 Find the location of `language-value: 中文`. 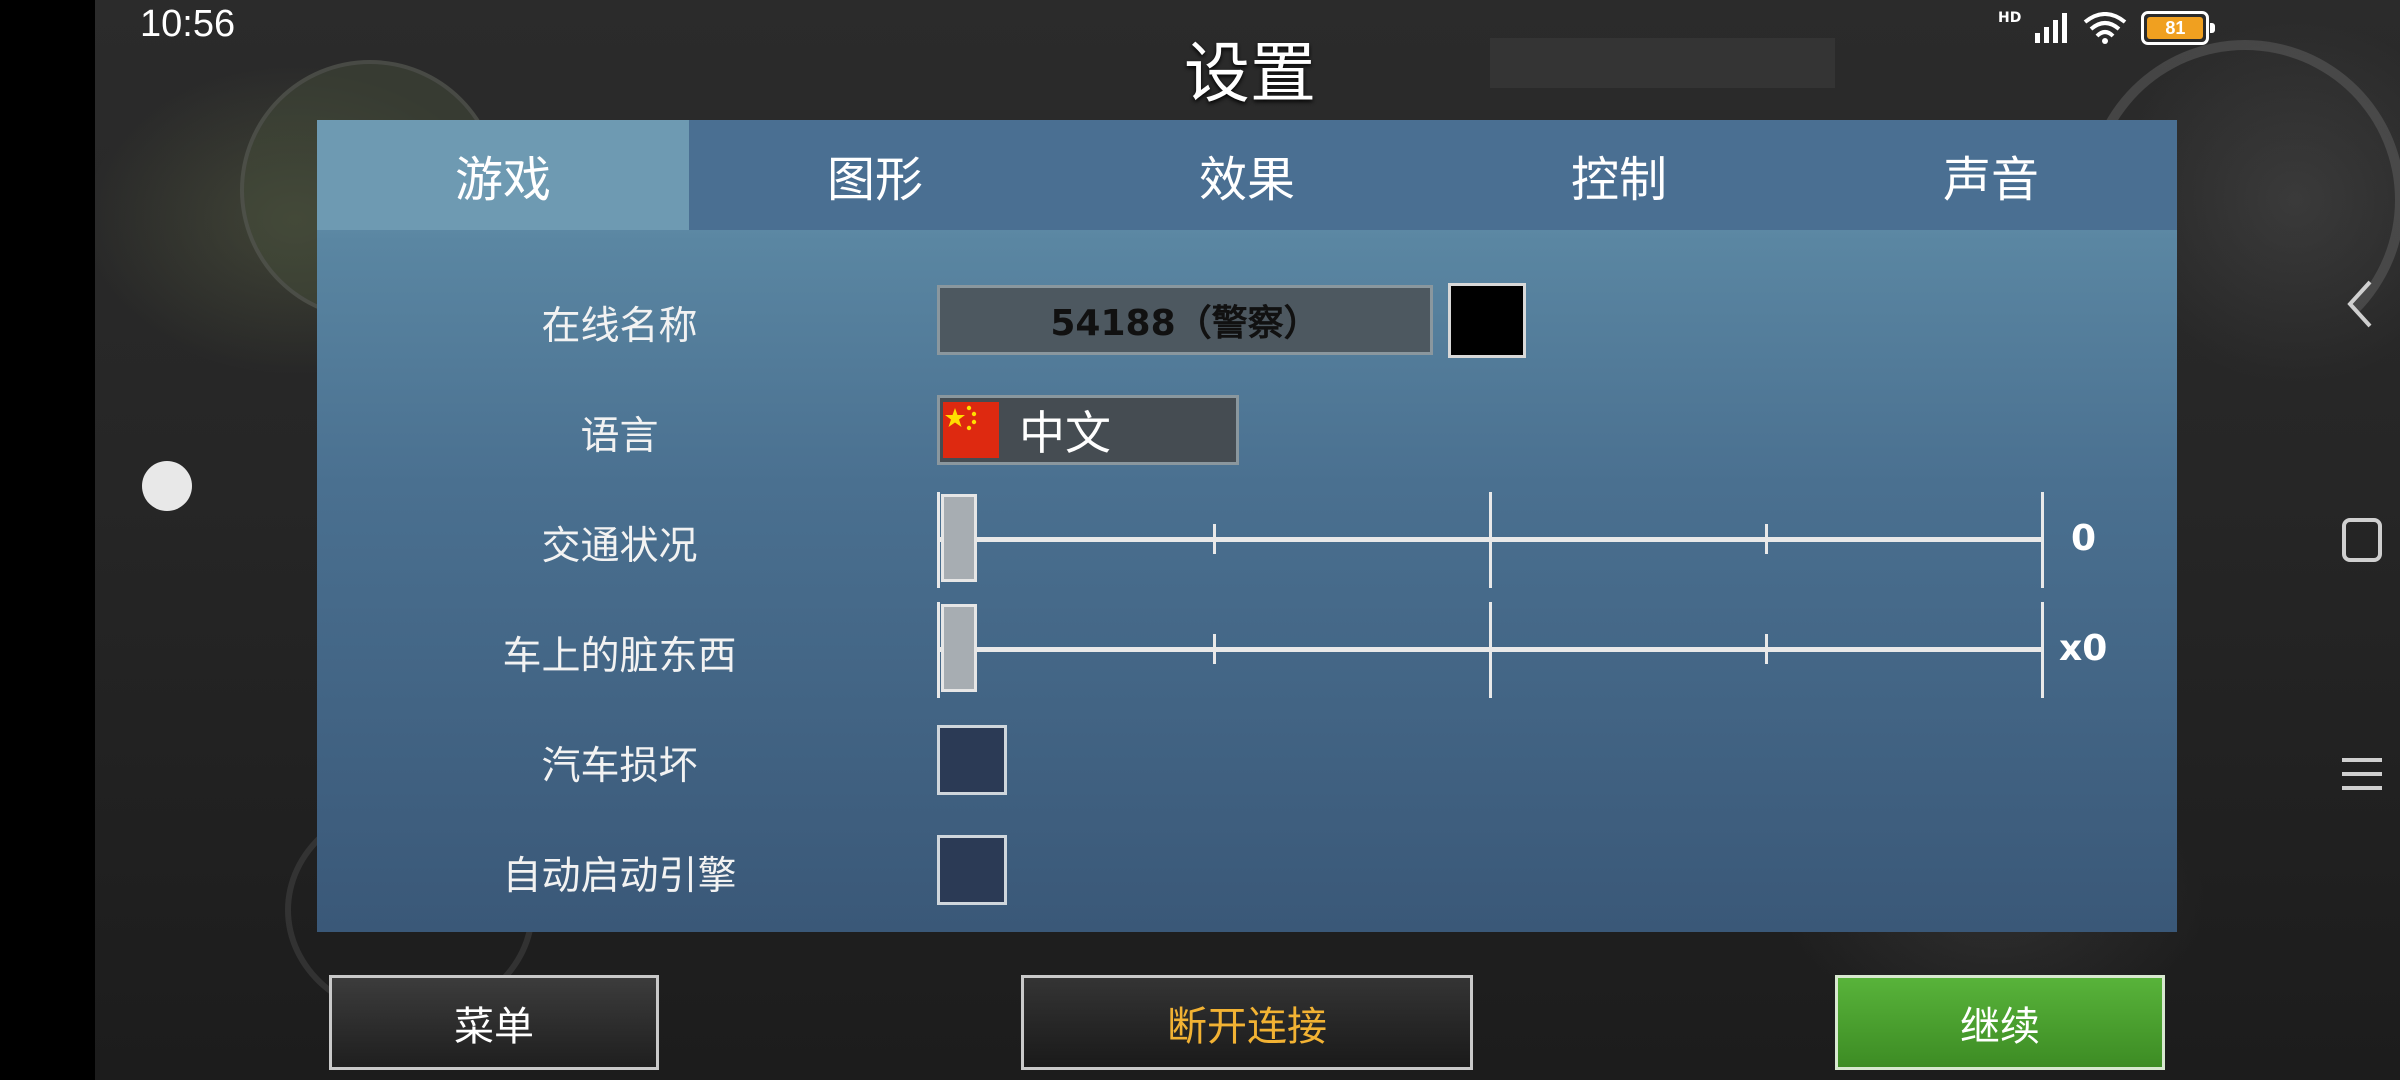

language-value: 中文 is located at coordinates (1065, 433).